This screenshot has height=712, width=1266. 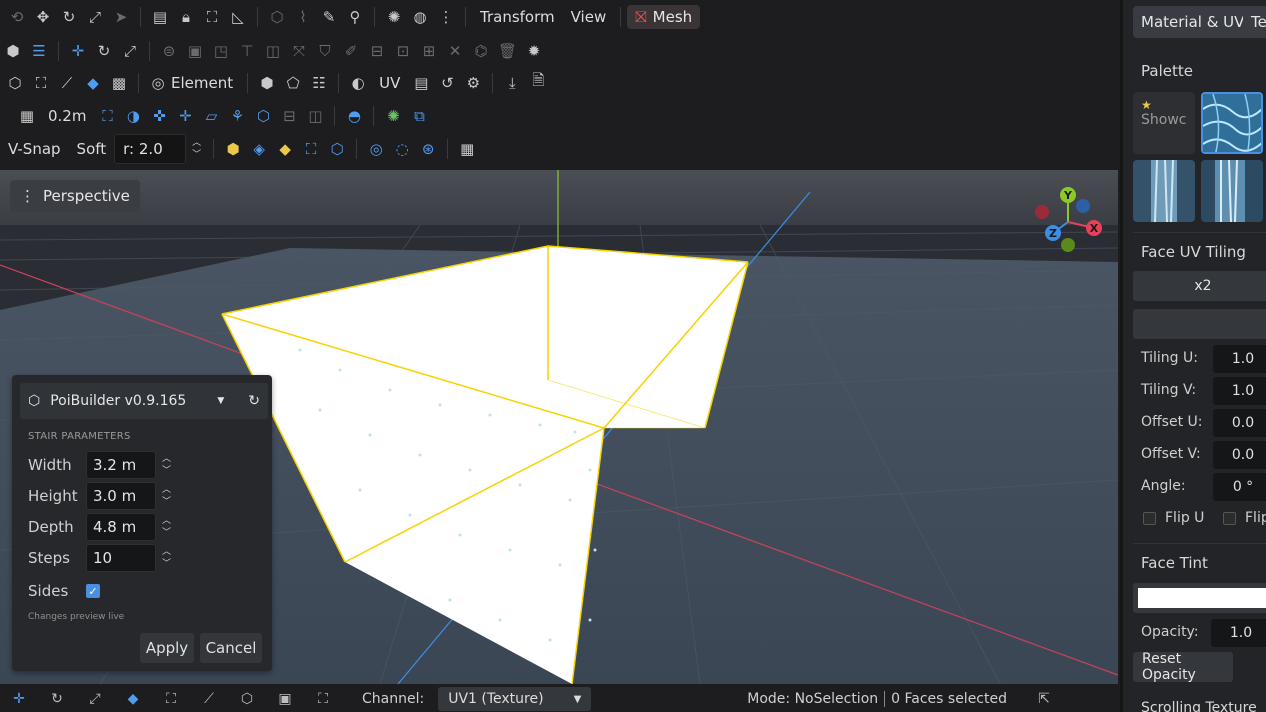 What do you see at coordinates (507, 51) in the screenshot?
I see `trash-icon: 🗑︎` at bounding box center [507, 51].